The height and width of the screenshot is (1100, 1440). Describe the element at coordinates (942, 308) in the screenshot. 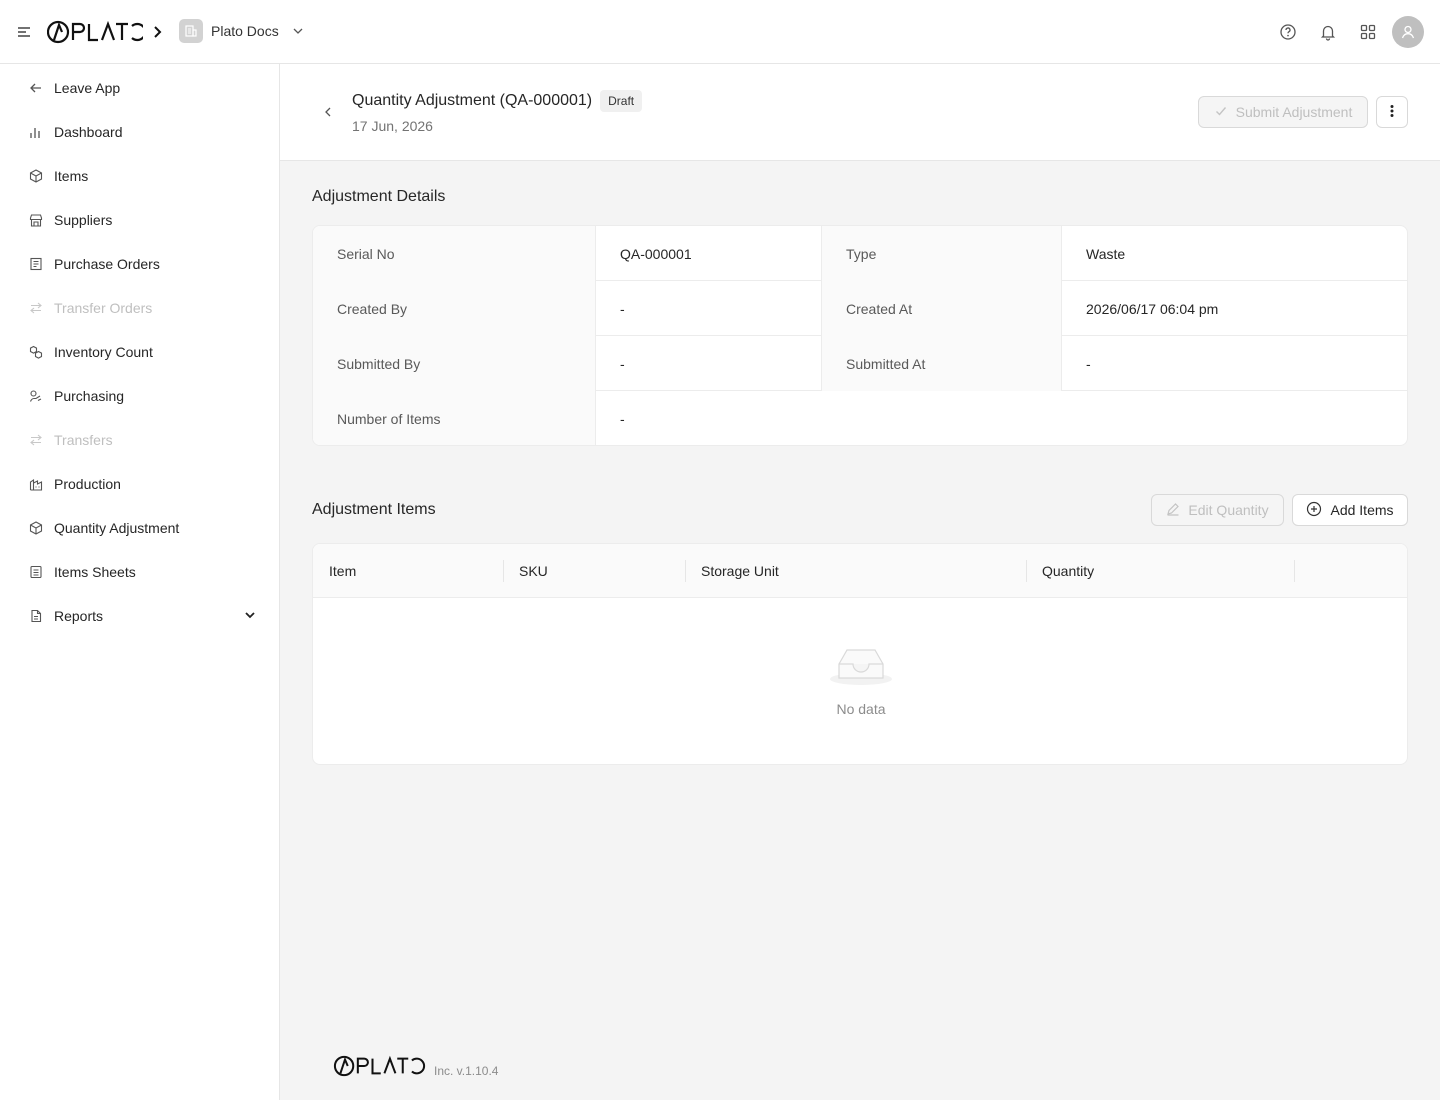

I see `created-at-label: Created At` at that location.